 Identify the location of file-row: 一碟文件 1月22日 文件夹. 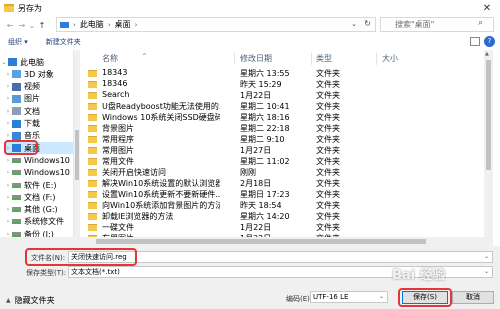
(282, 227).